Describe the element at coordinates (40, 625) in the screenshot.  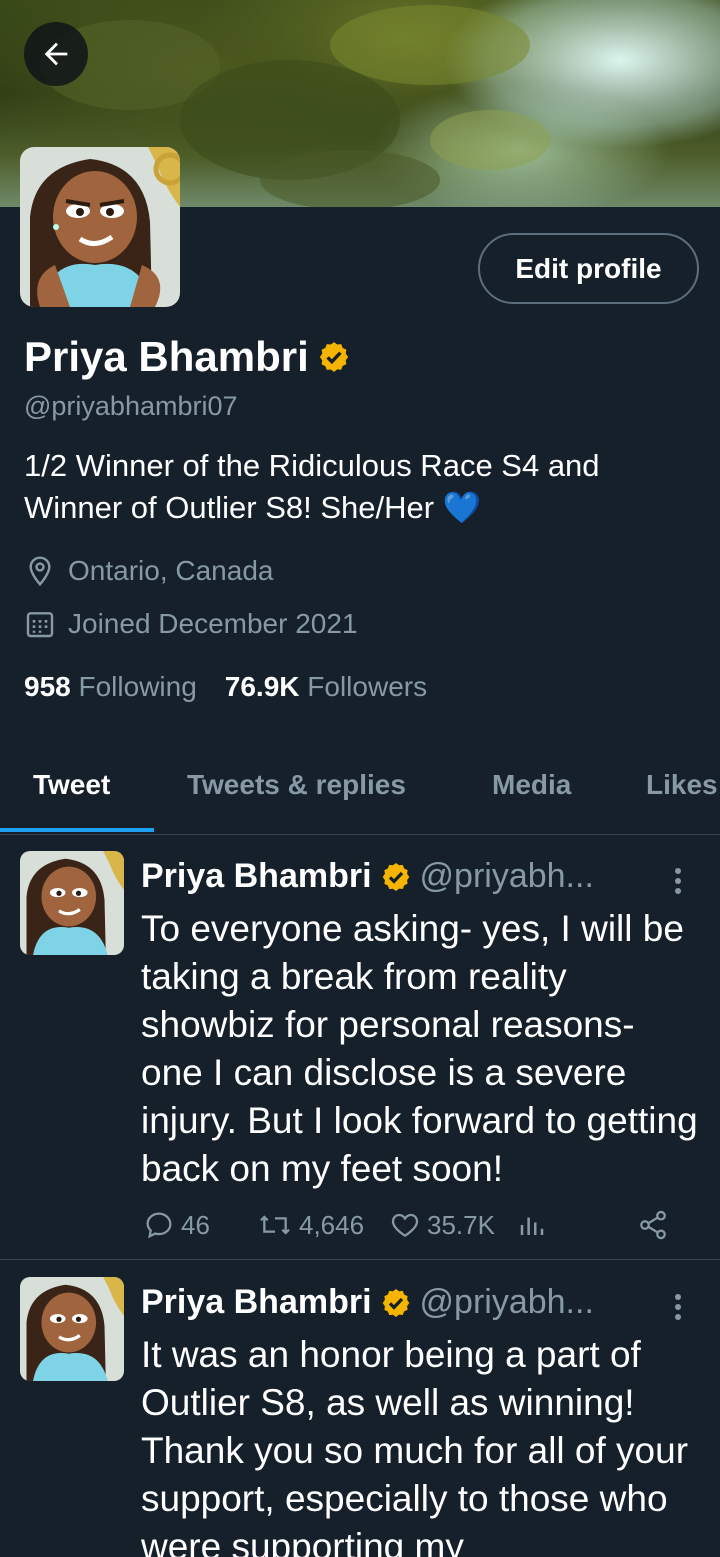
I see `calendar-icon` at that location.